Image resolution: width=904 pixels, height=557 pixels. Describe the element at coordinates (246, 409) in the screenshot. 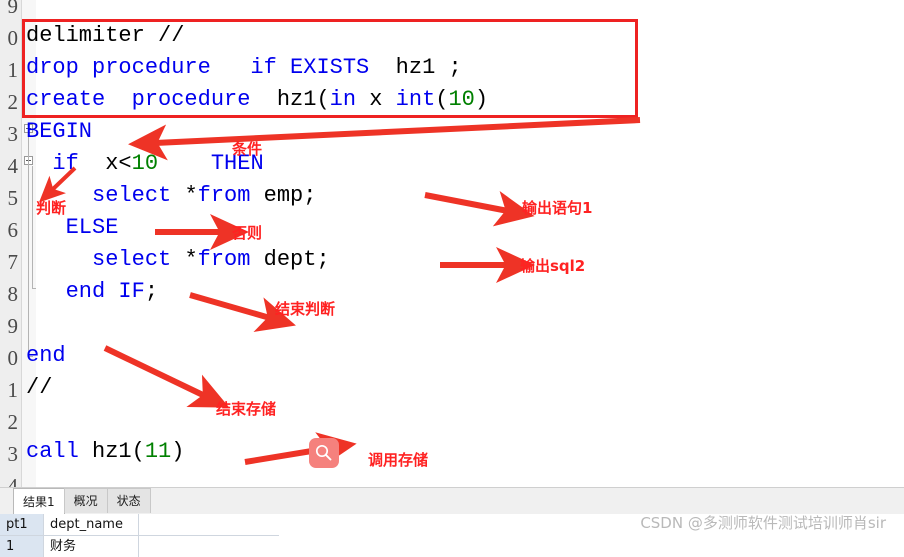

I see `annotation-end-procedure: 结束存储` at that location.